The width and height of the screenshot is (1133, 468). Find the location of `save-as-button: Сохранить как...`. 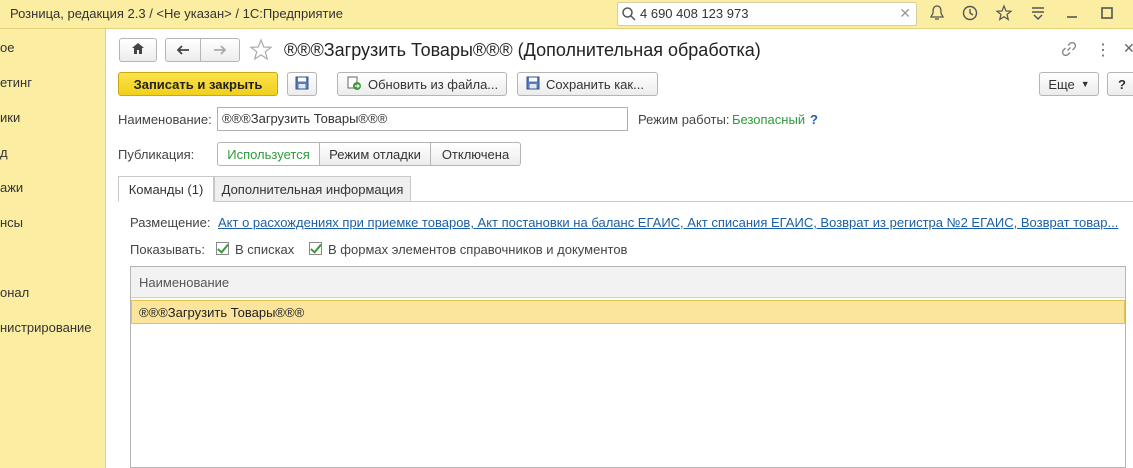

save-as-button: Сохранить как... is located at coordinates (587, 84).